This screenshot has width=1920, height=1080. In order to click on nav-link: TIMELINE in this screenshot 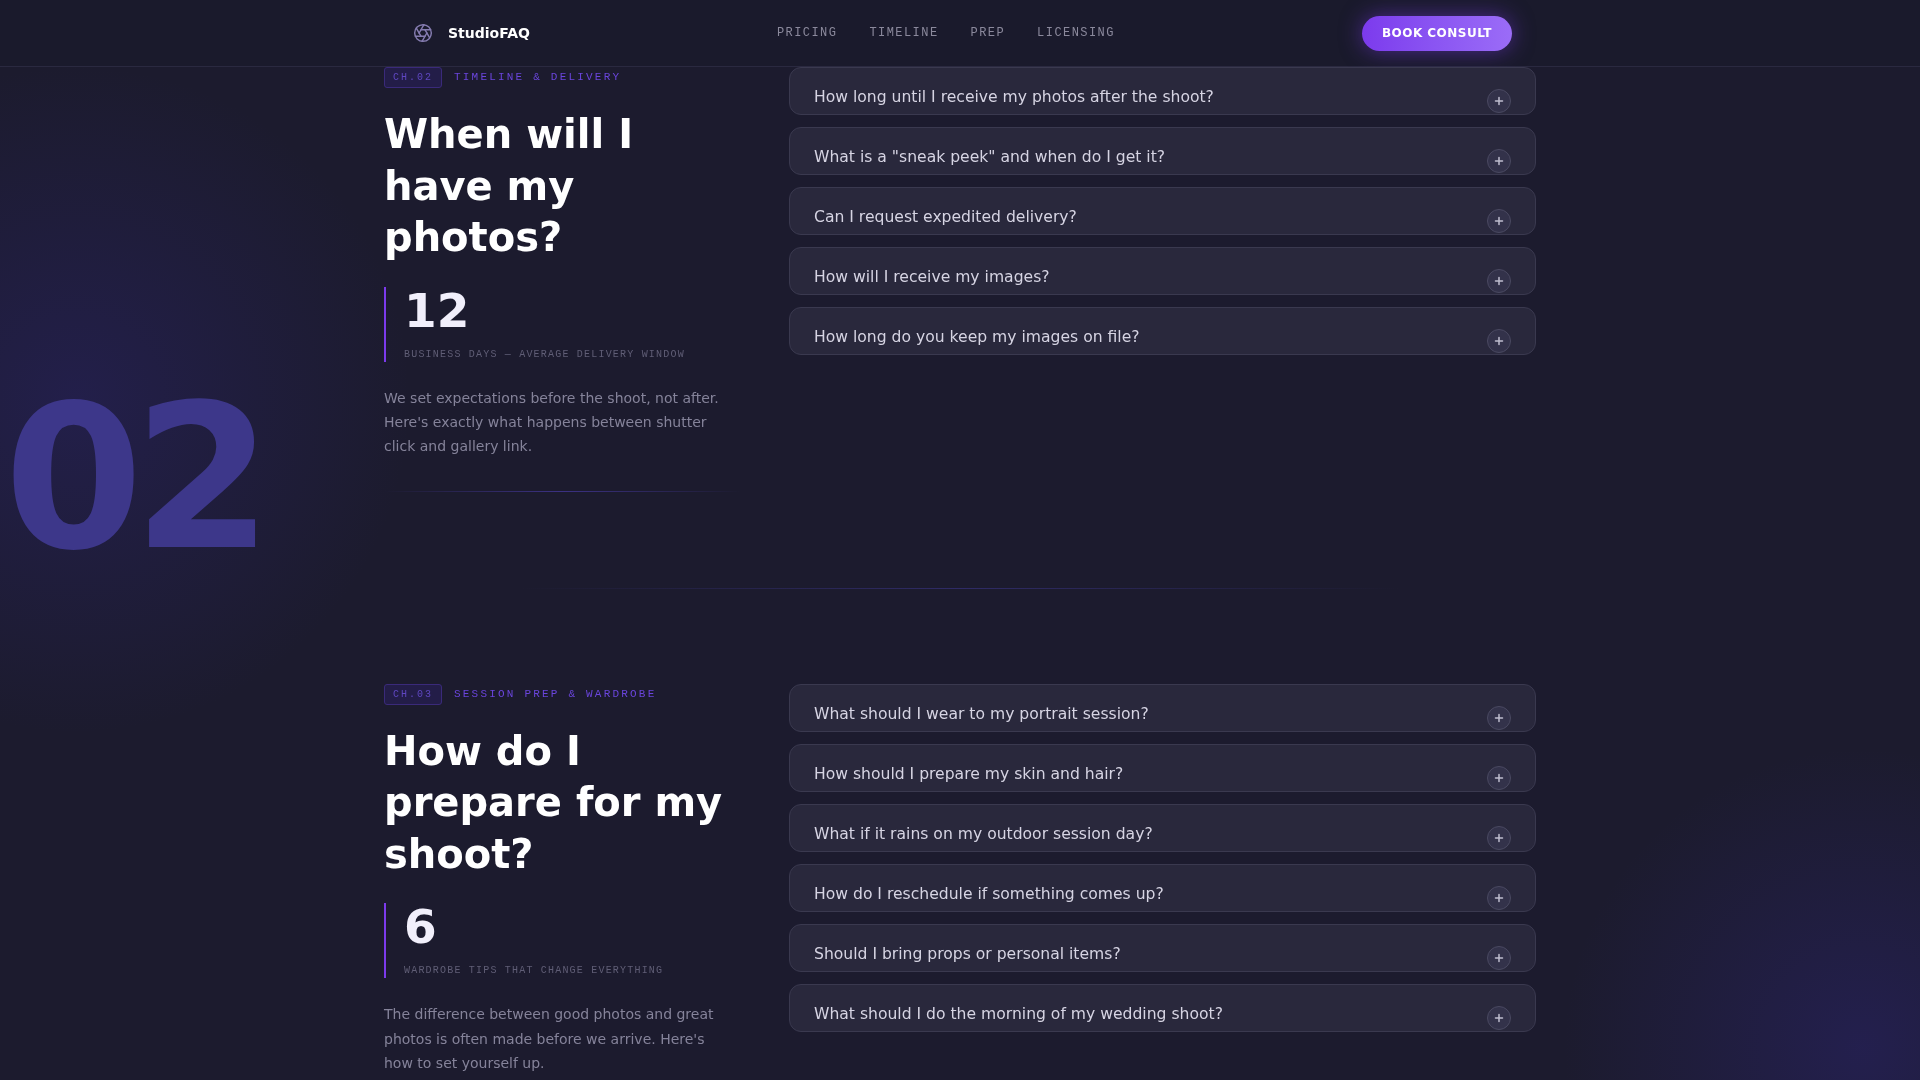, I will do `click(904, 33)`.